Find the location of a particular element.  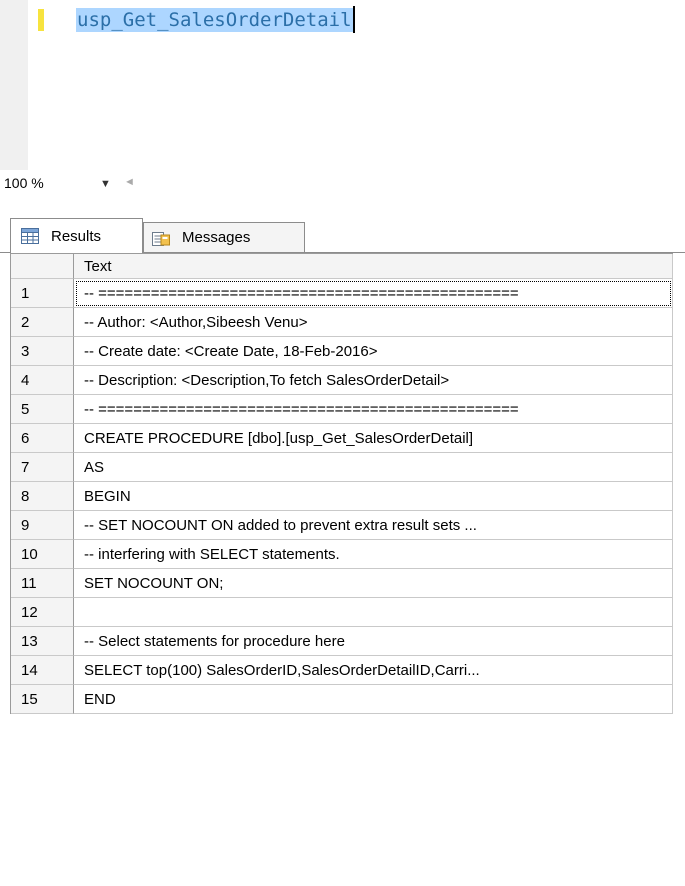

text-cell is located at coordinates (373, 612).